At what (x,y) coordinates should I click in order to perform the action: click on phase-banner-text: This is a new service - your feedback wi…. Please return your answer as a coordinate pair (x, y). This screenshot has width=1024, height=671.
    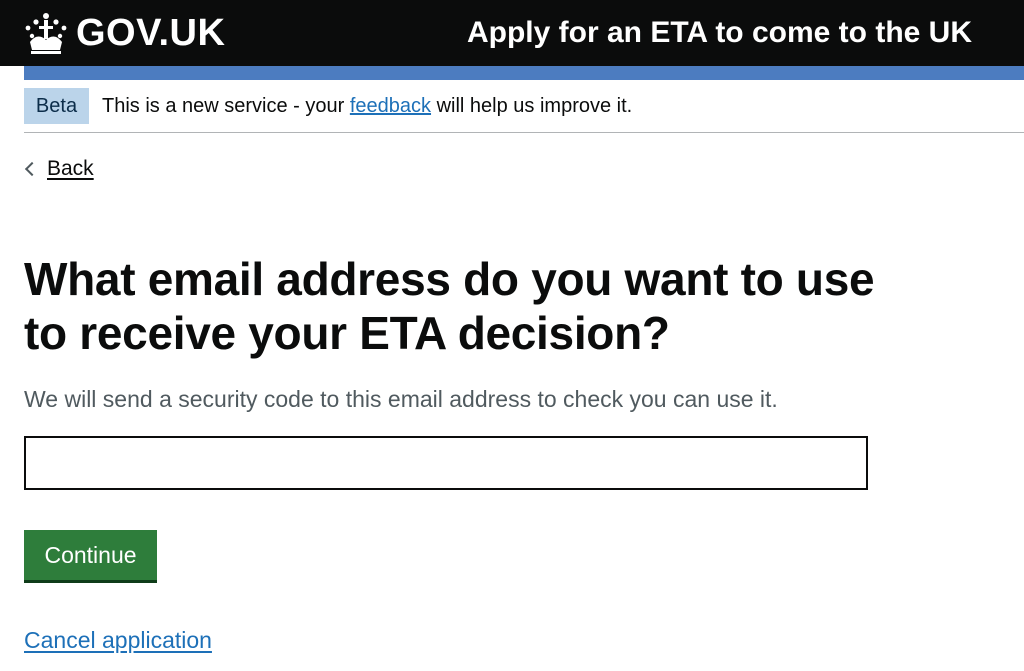
    Looking at the image, I should click on (367, 106).